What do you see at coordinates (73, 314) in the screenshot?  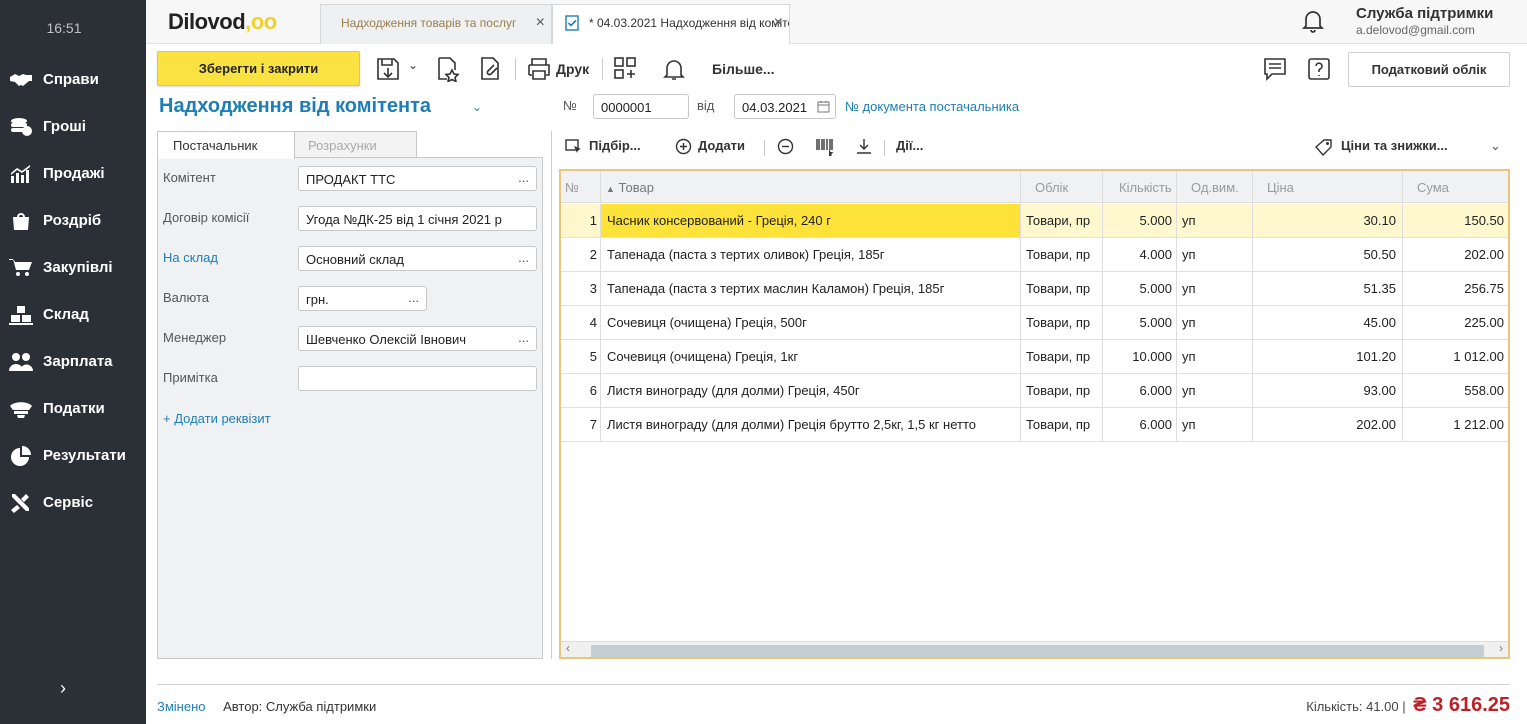 I see `sidebar-item-sklad: Склад` at bounding box center [73, 314].